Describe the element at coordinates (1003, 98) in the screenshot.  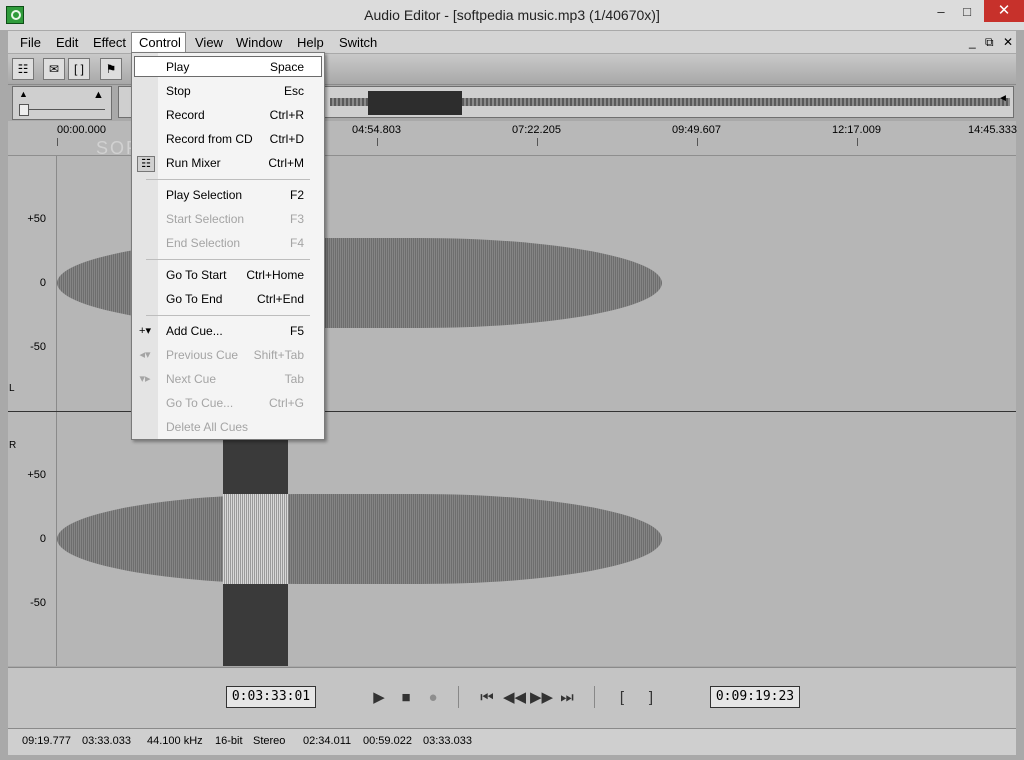
I see `overview-end-marker-icon: ◄` at that location.